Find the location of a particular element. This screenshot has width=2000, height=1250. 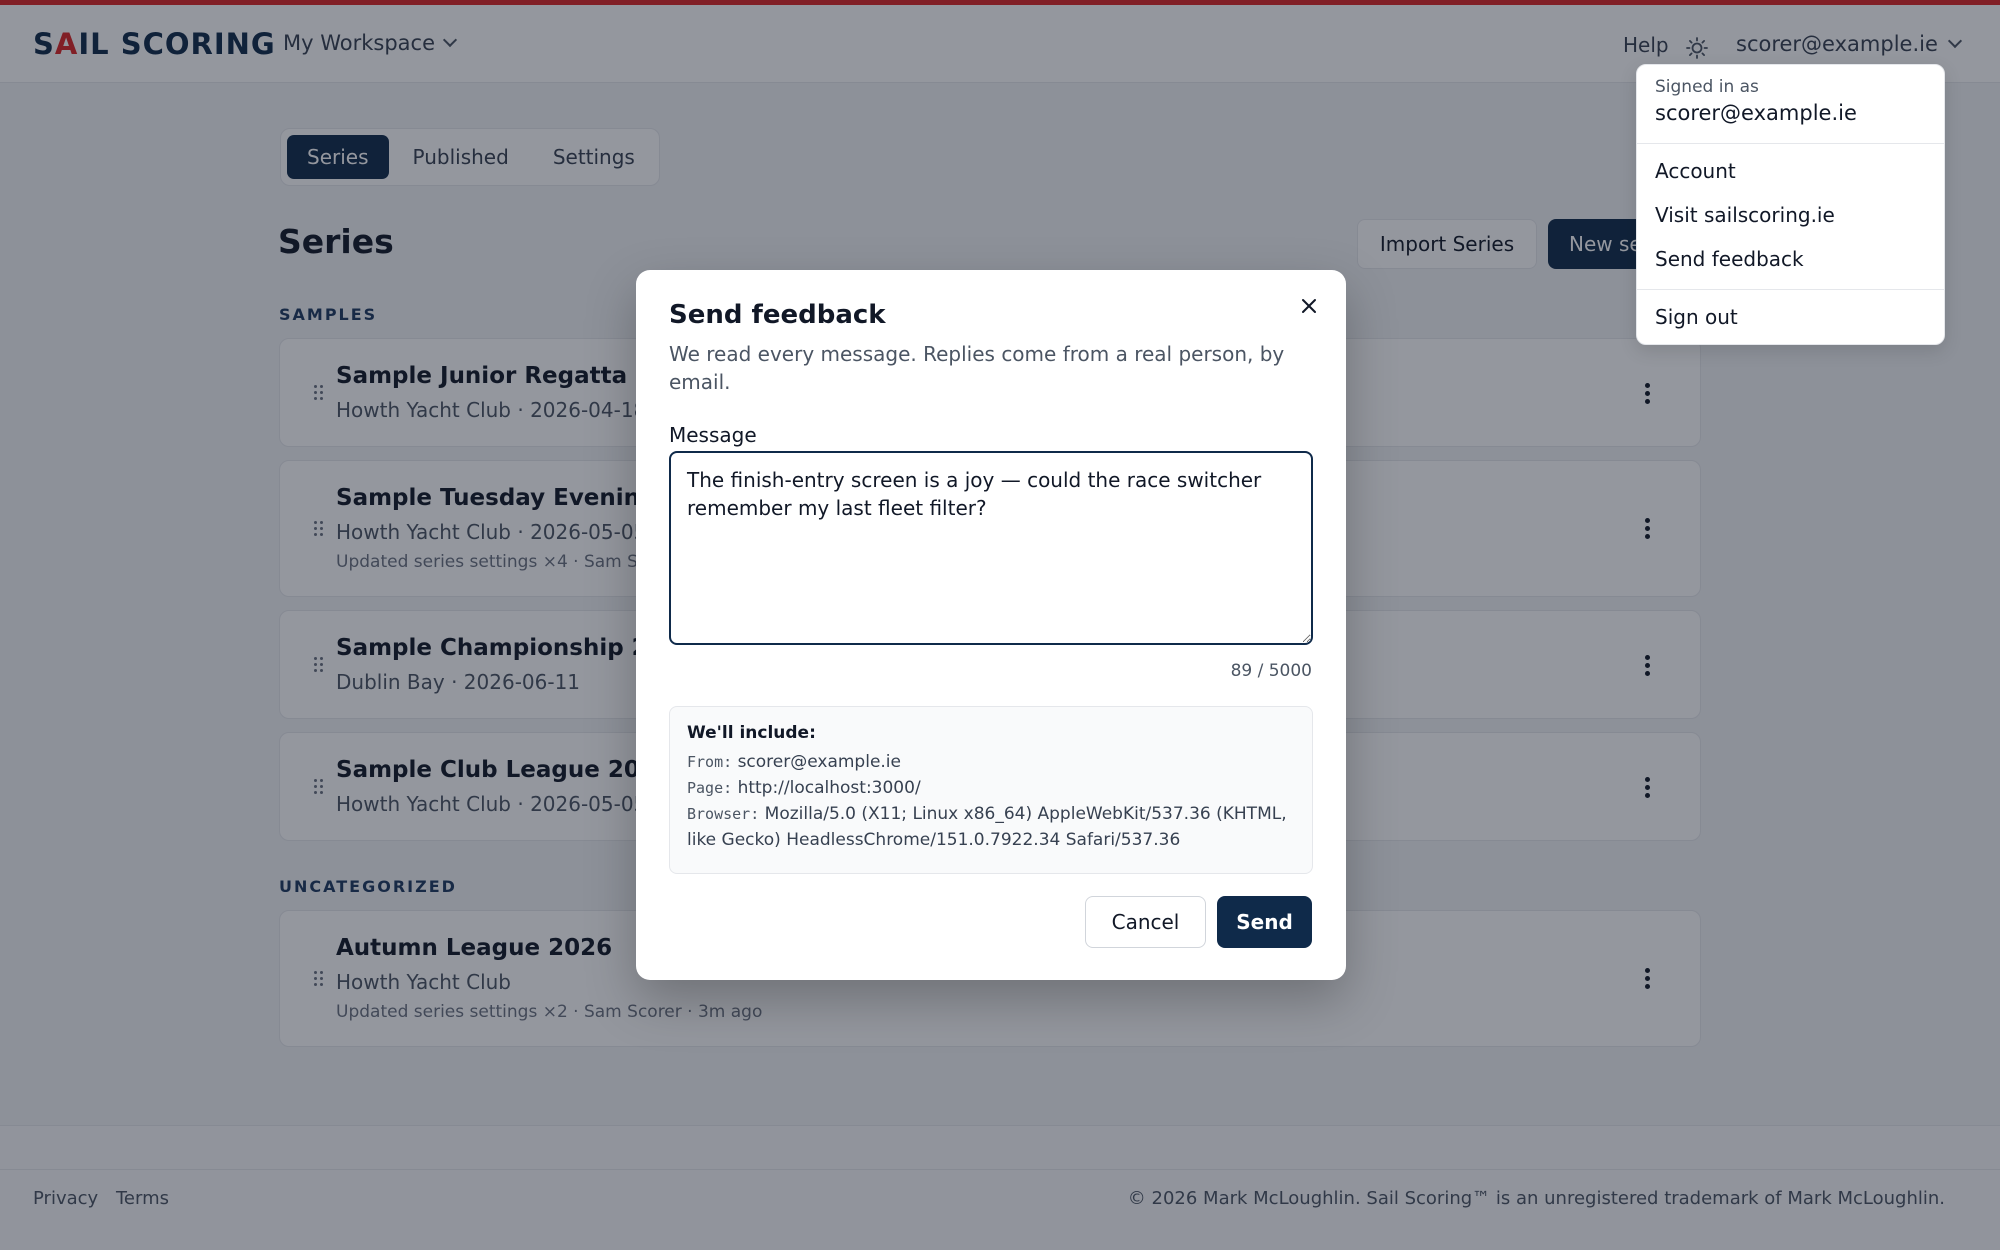

close-icon is located at coordinates (1309, 306).